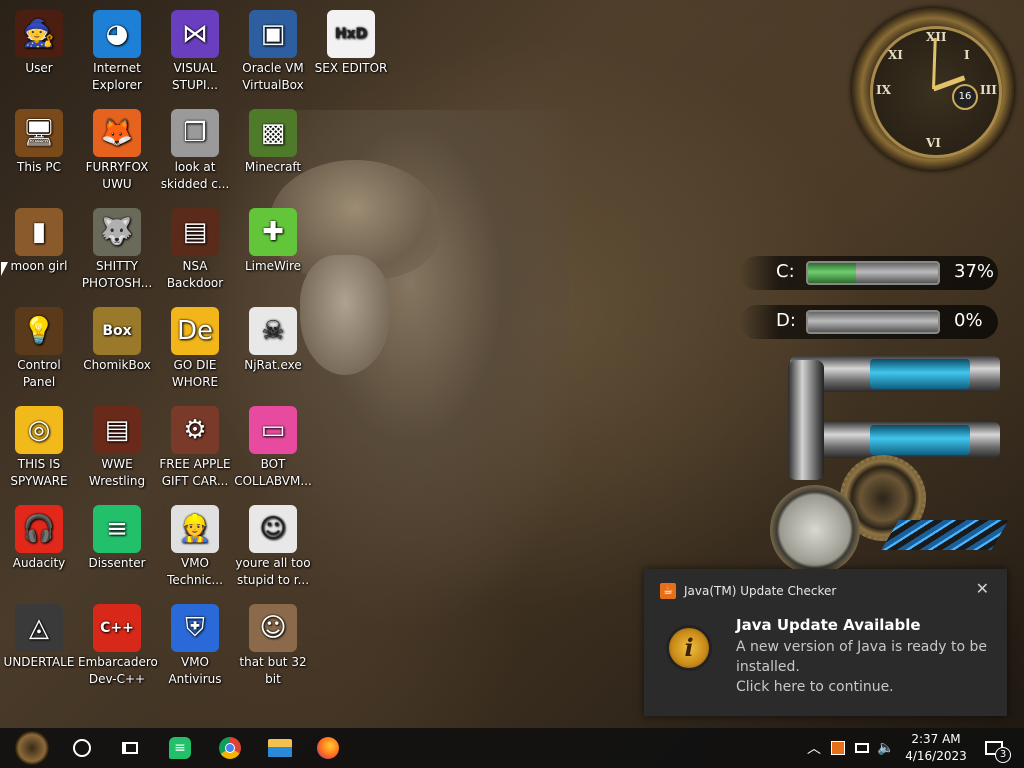  What do you see at coordinates (867, 687) in the screenshot?
I see `notification-action-text: Click here to continue.` at bounding box center [867, 687].